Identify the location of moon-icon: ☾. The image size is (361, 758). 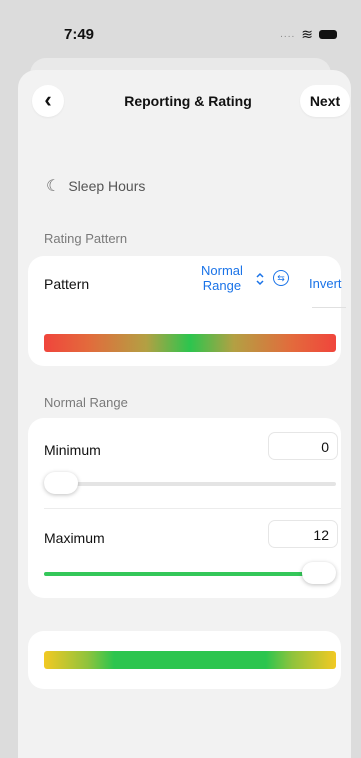
(53, 186).